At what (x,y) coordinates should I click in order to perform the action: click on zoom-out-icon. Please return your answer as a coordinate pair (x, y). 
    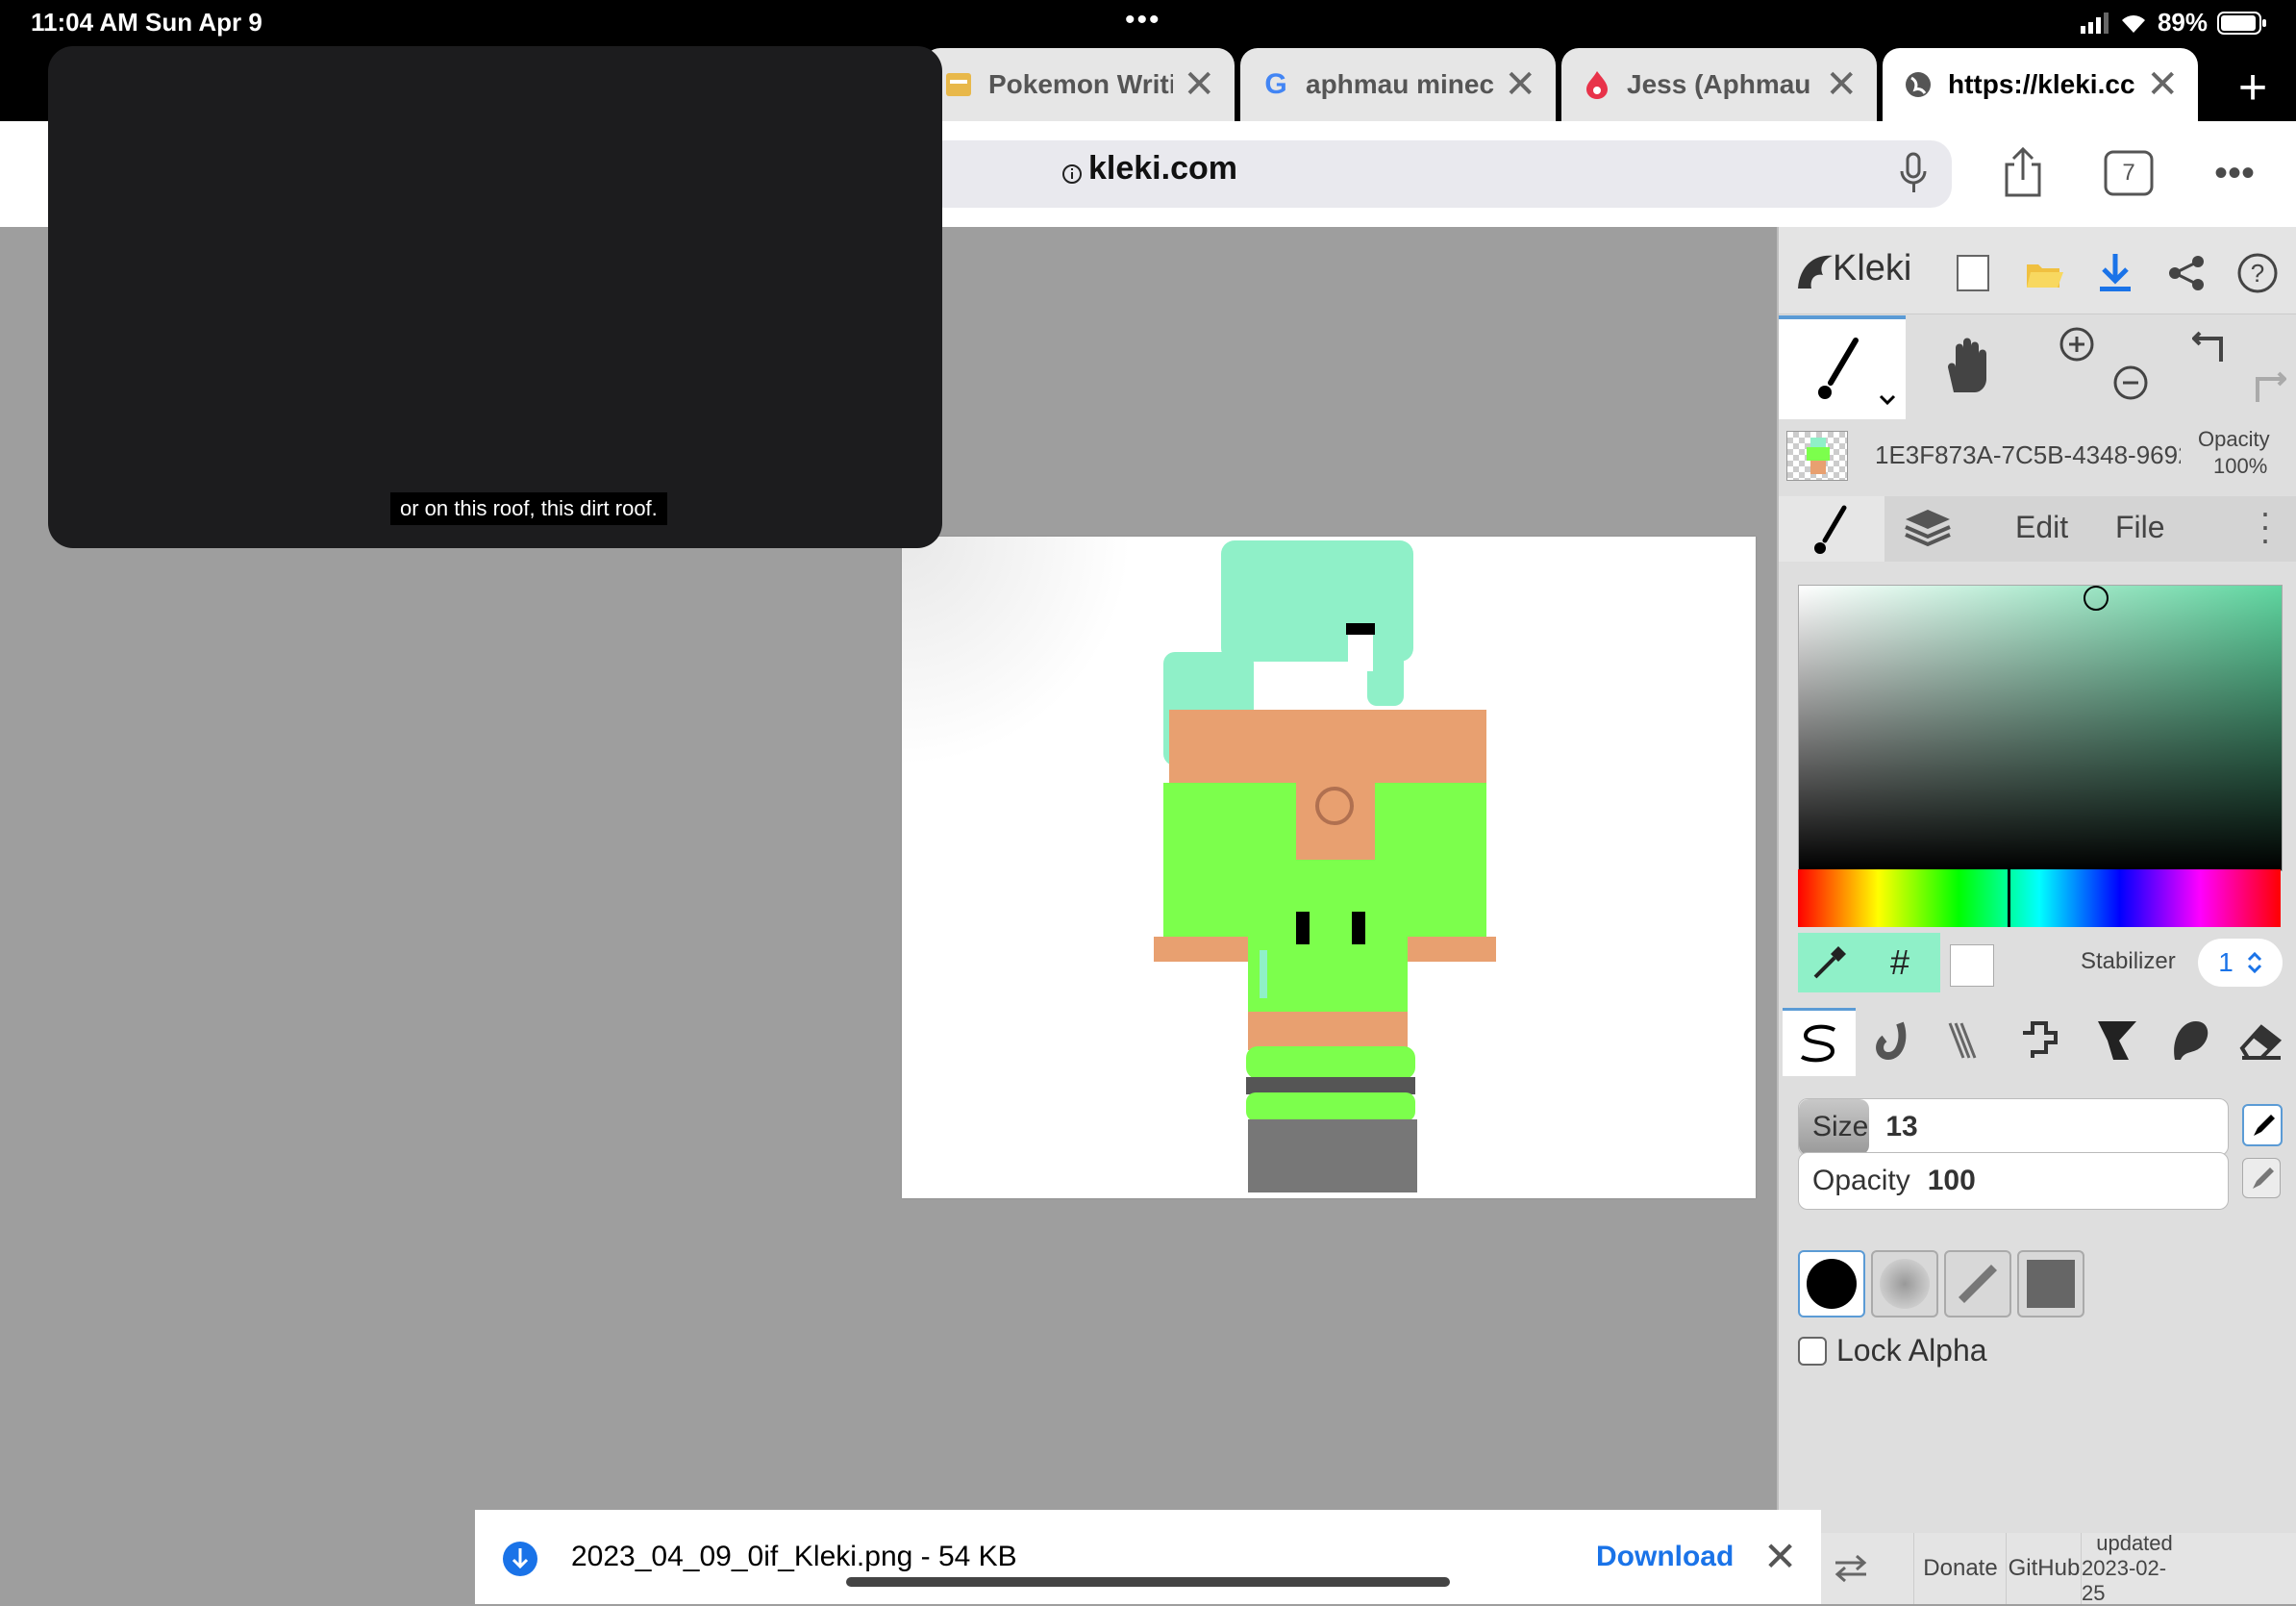
    Looking at the image, I should click on (2130, 385).